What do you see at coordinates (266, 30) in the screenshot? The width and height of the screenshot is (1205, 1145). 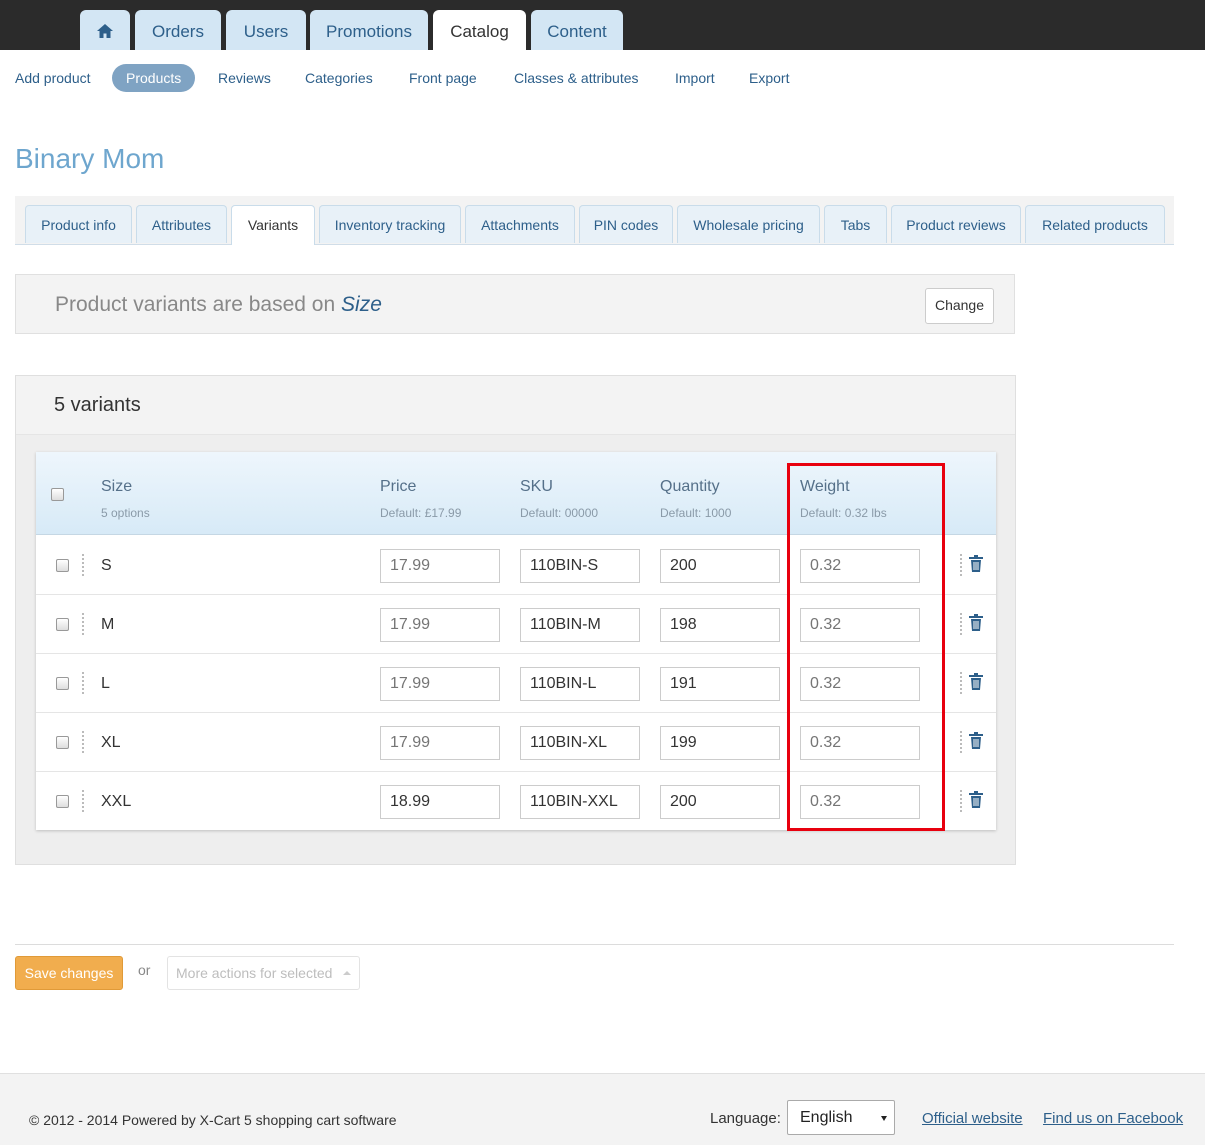 I see `tab-users: Users` at bounding box center [266, 30].